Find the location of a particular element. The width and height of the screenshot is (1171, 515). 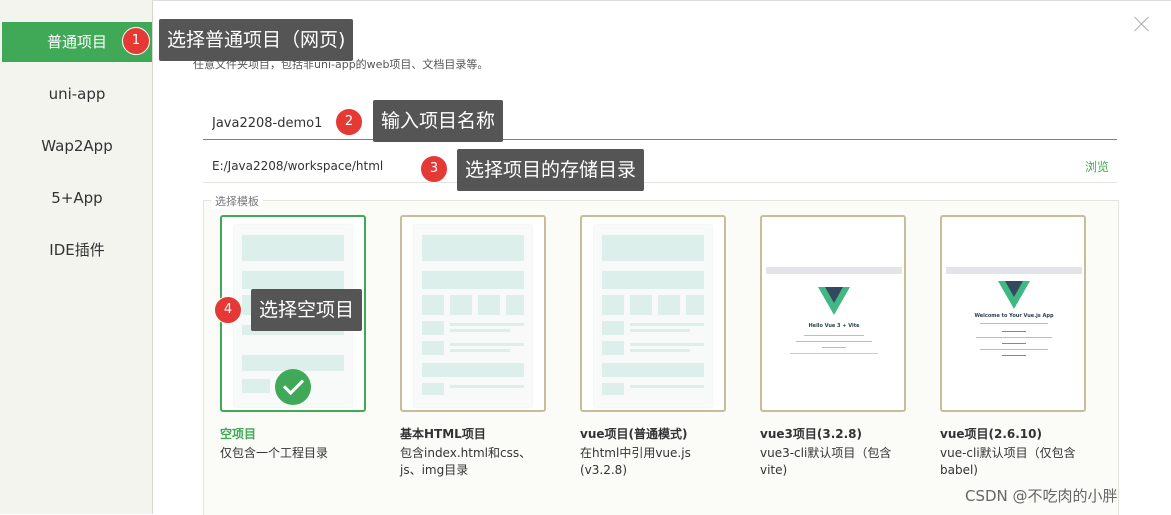

sidebar-item-wap2app: Wap2App is located at coordinates (77, 146).